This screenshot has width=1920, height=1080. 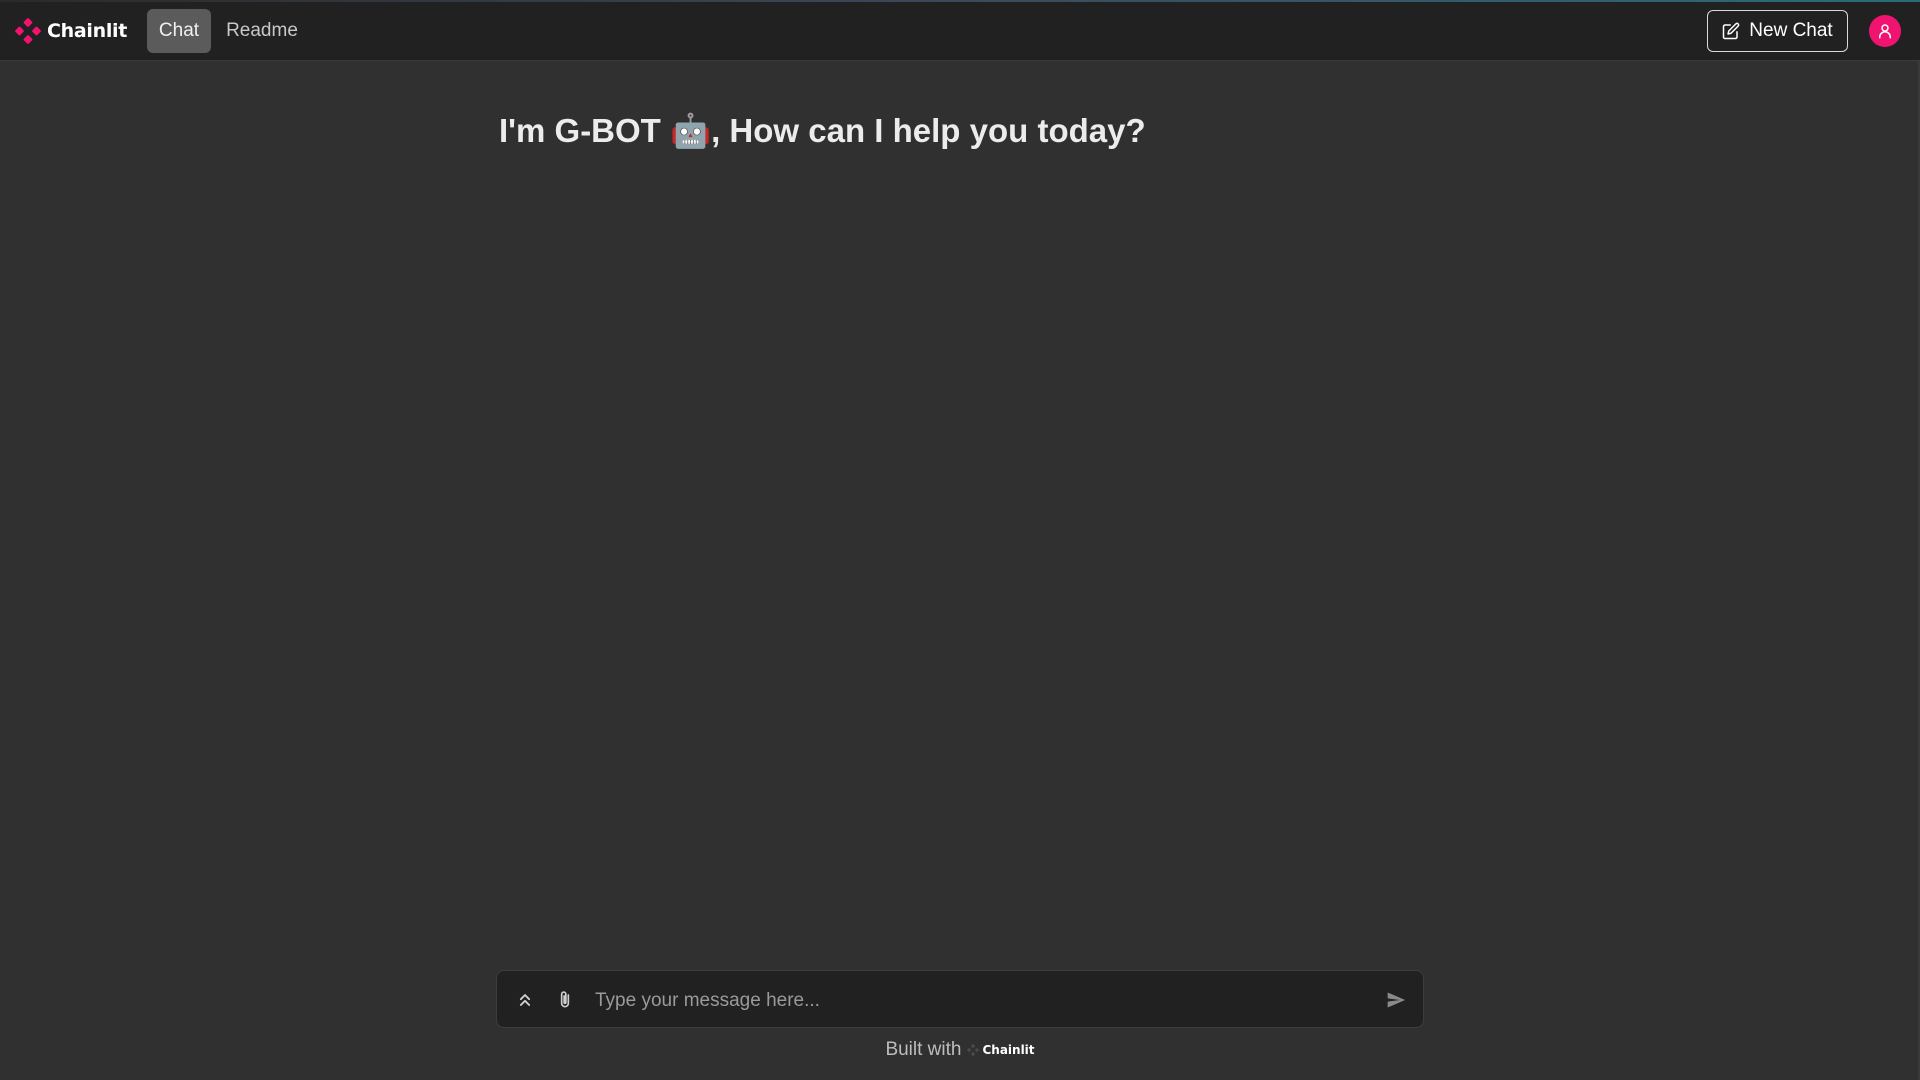 I want to click on paperclip-icon, so click(x=565, y=999).